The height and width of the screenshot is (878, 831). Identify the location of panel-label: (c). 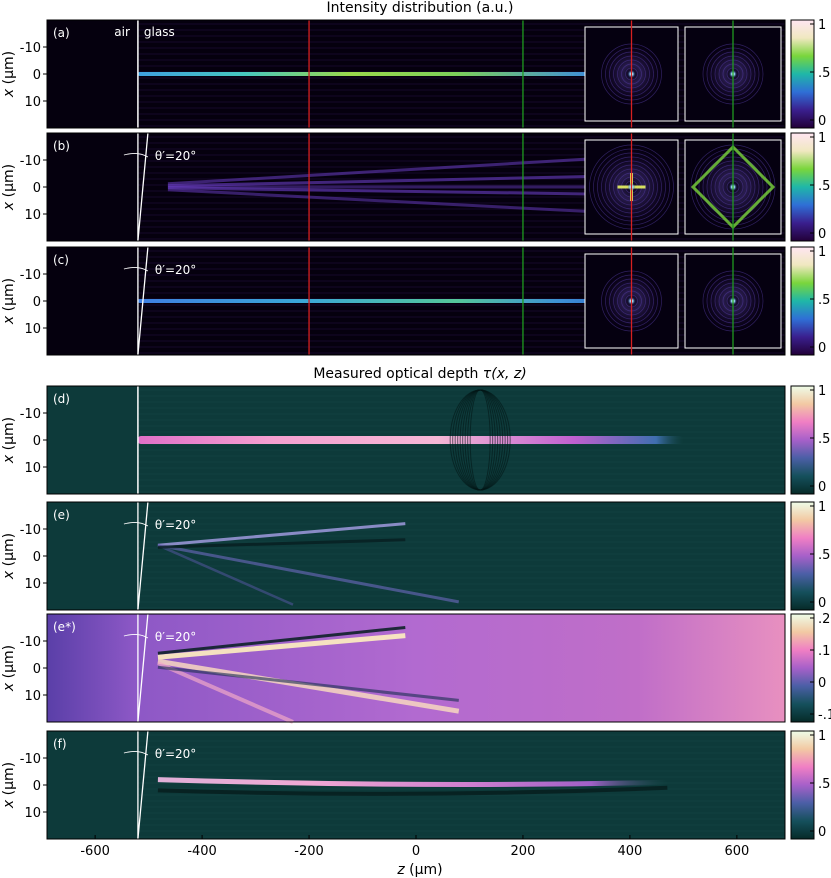
(61, 260).